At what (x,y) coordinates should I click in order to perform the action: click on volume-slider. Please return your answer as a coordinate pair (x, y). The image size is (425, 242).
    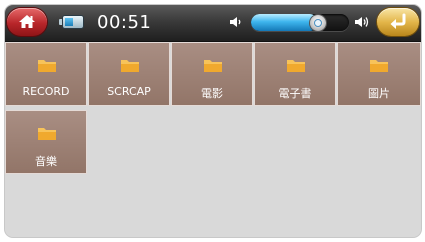
    Looking at the image, I should click on (300, 22).